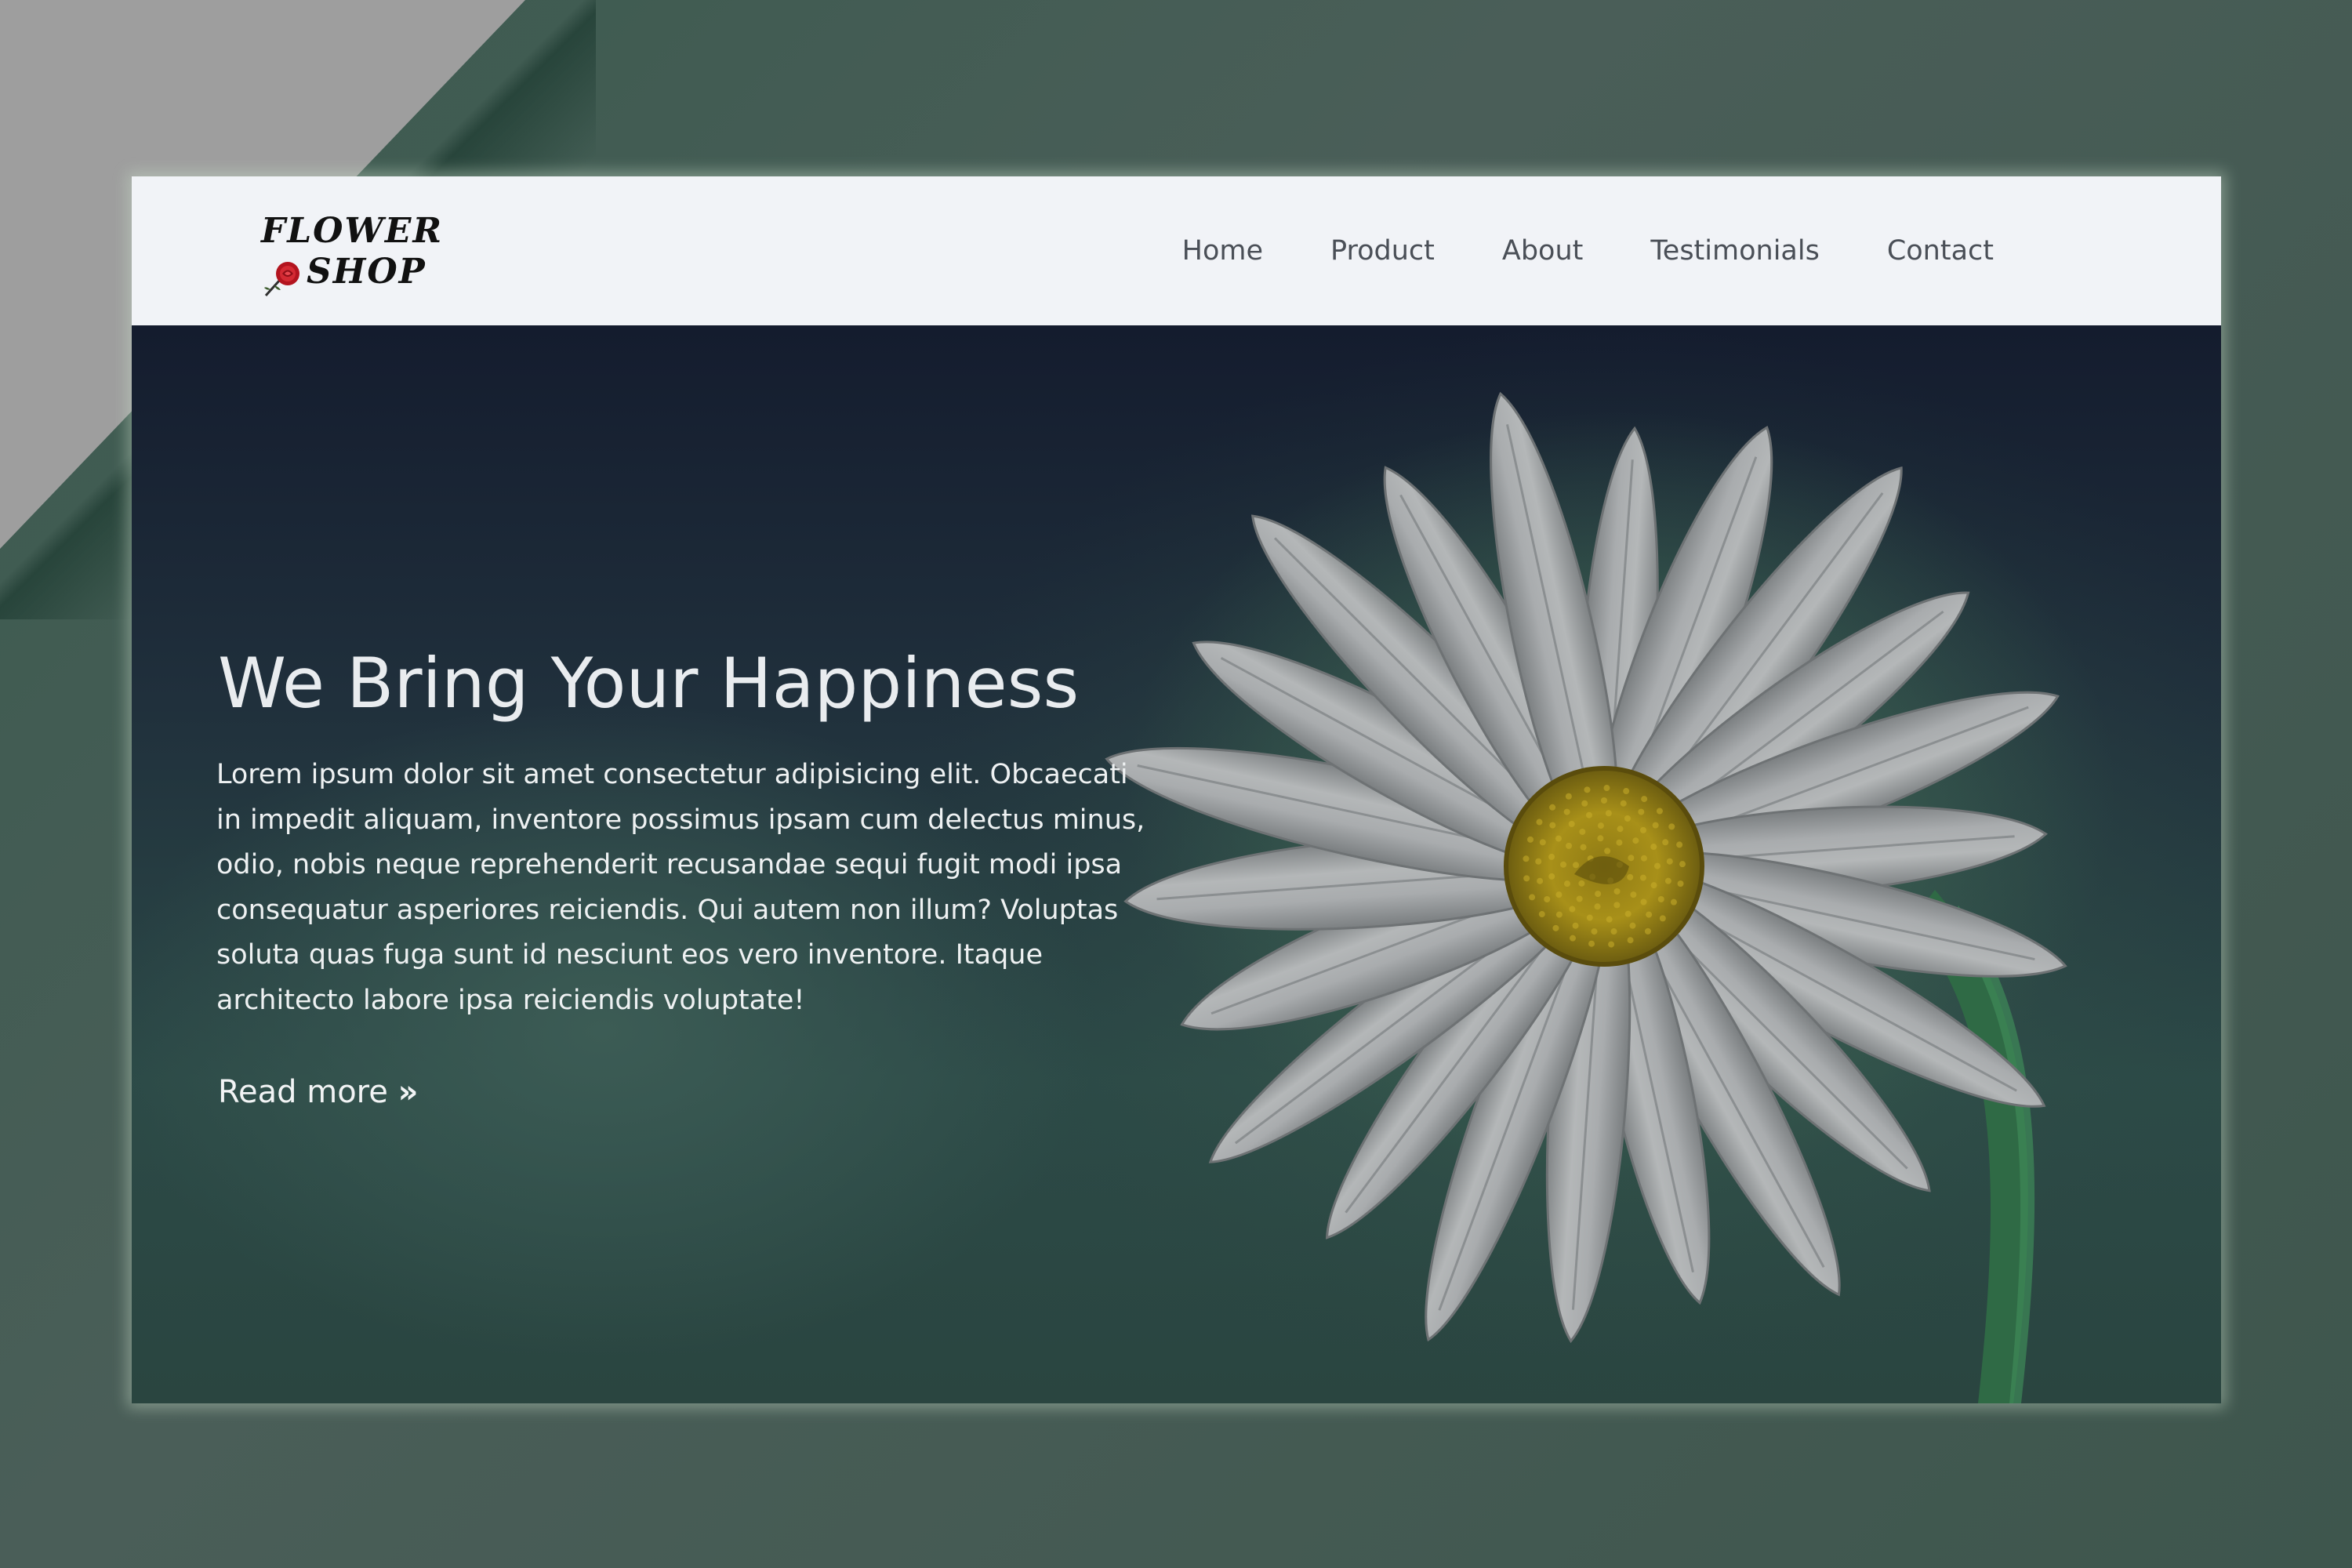 The image size is (2352, 1568). I want to click on read-more-link: Read more », so click(318, 1092).